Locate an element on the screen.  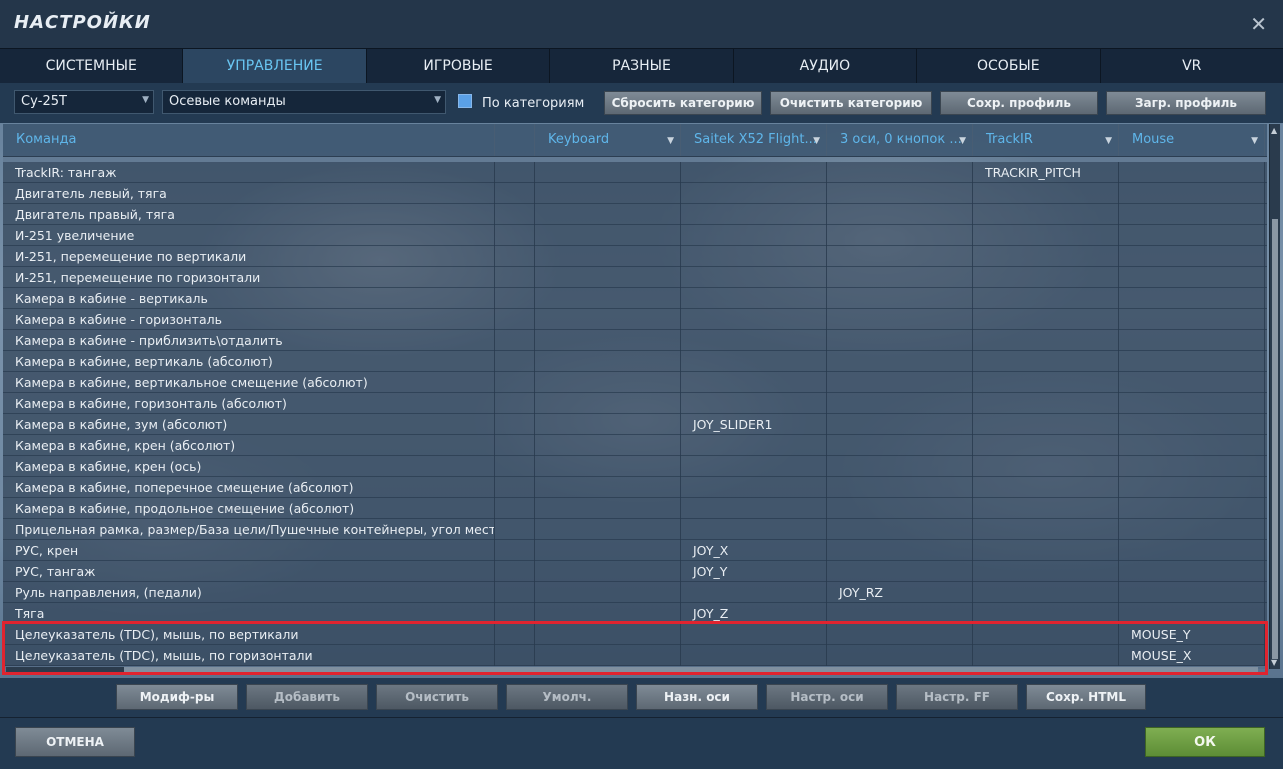
cell-command: Двигатель левый, тяга is located at coordinates (249, 193).